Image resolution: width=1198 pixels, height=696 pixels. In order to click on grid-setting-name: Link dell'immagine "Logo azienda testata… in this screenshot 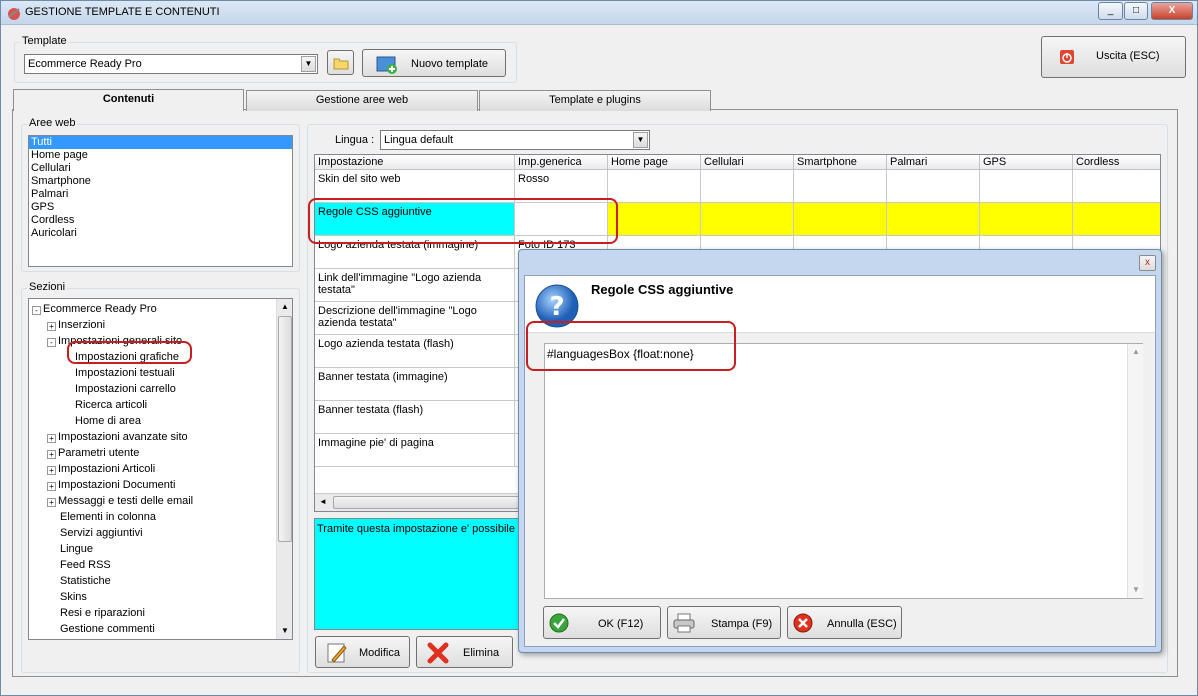, I will do `click(415, 285)`.